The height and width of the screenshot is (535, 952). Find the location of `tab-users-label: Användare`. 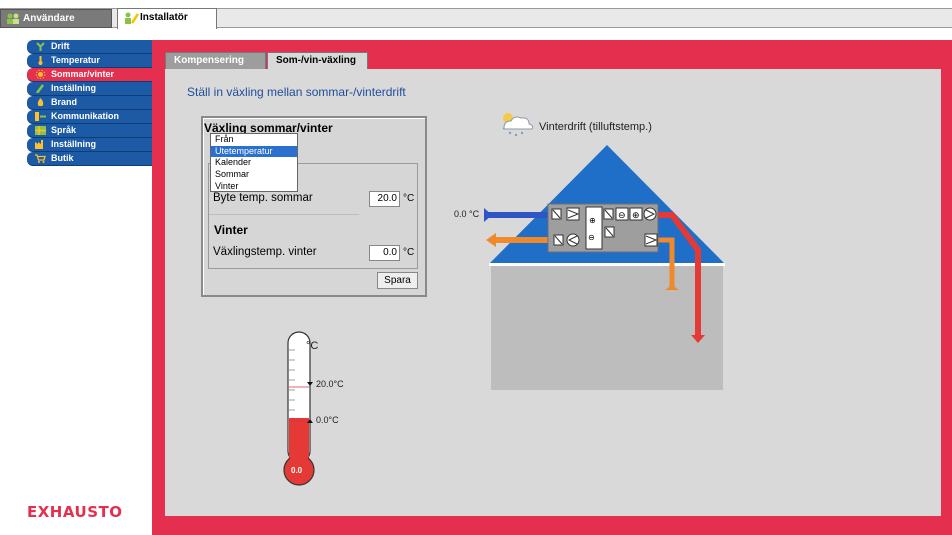

tab-users-label: Användare is located at coordinates (49, 18).